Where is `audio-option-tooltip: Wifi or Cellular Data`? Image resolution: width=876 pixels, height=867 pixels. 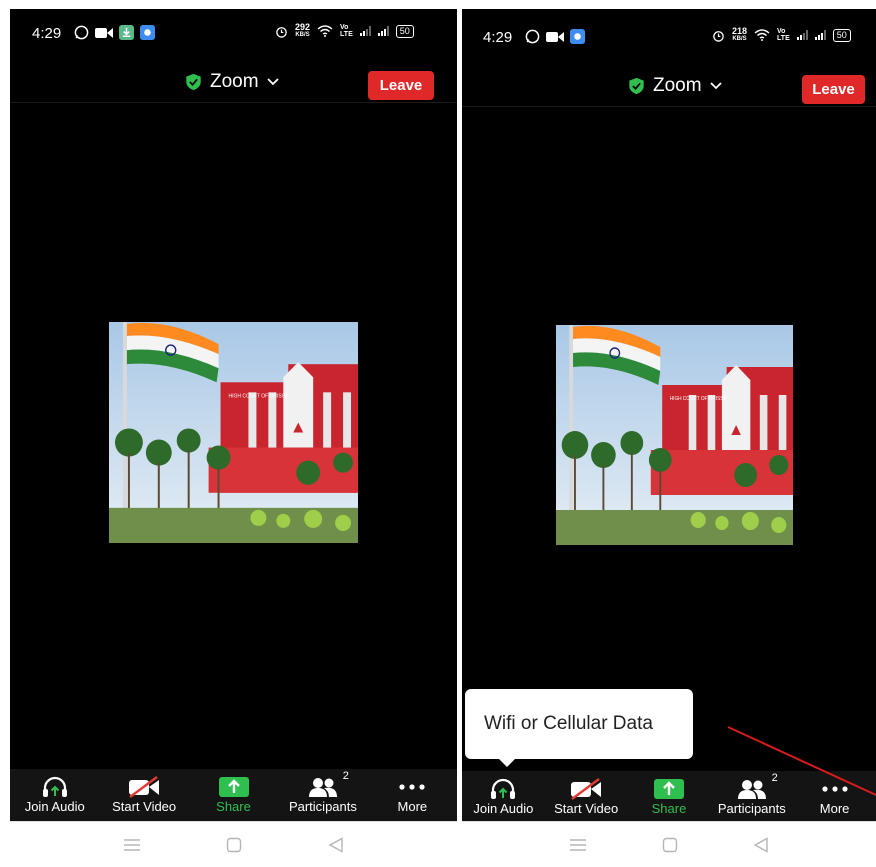
audio-option-tooltip: Wifi or Cellular Data is located at coordinates (579, 728).